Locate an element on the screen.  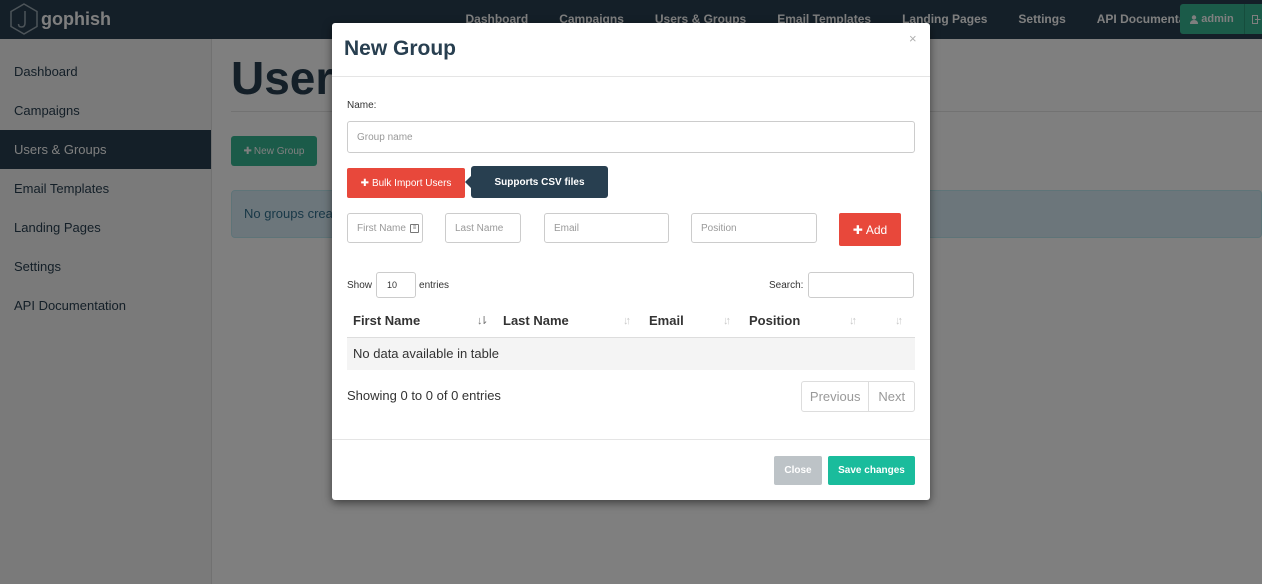
table-empty-row: No data available in table is located at coordinates (631, 354).